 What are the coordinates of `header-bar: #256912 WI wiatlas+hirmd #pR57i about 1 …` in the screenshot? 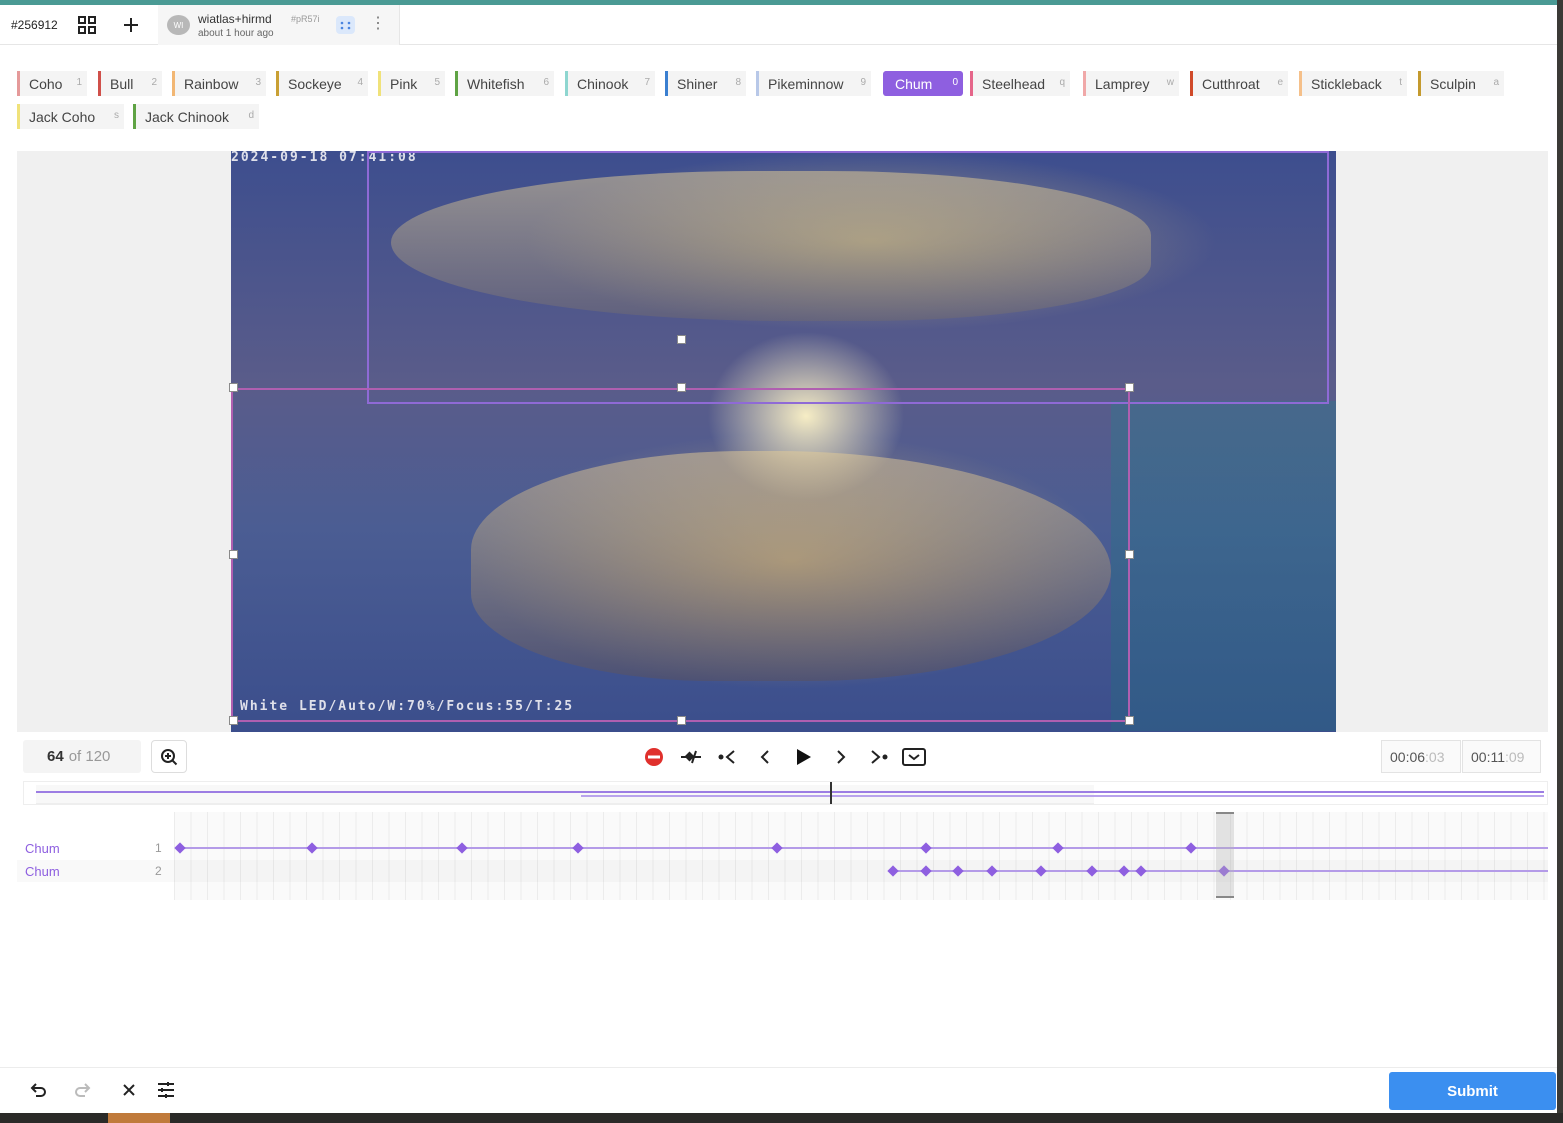 It's located at (780, 25).